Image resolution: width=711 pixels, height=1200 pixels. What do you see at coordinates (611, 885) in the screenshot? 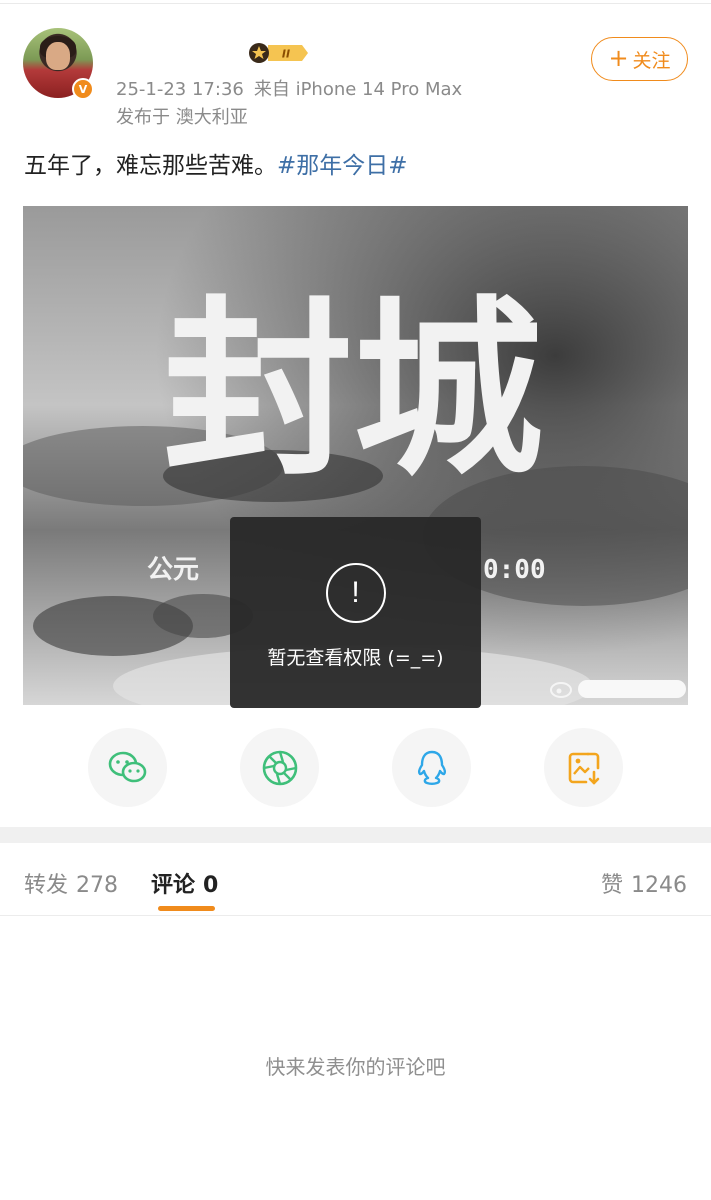
I see `tab-likes-label: 赞` at bounding box center [611, 885].